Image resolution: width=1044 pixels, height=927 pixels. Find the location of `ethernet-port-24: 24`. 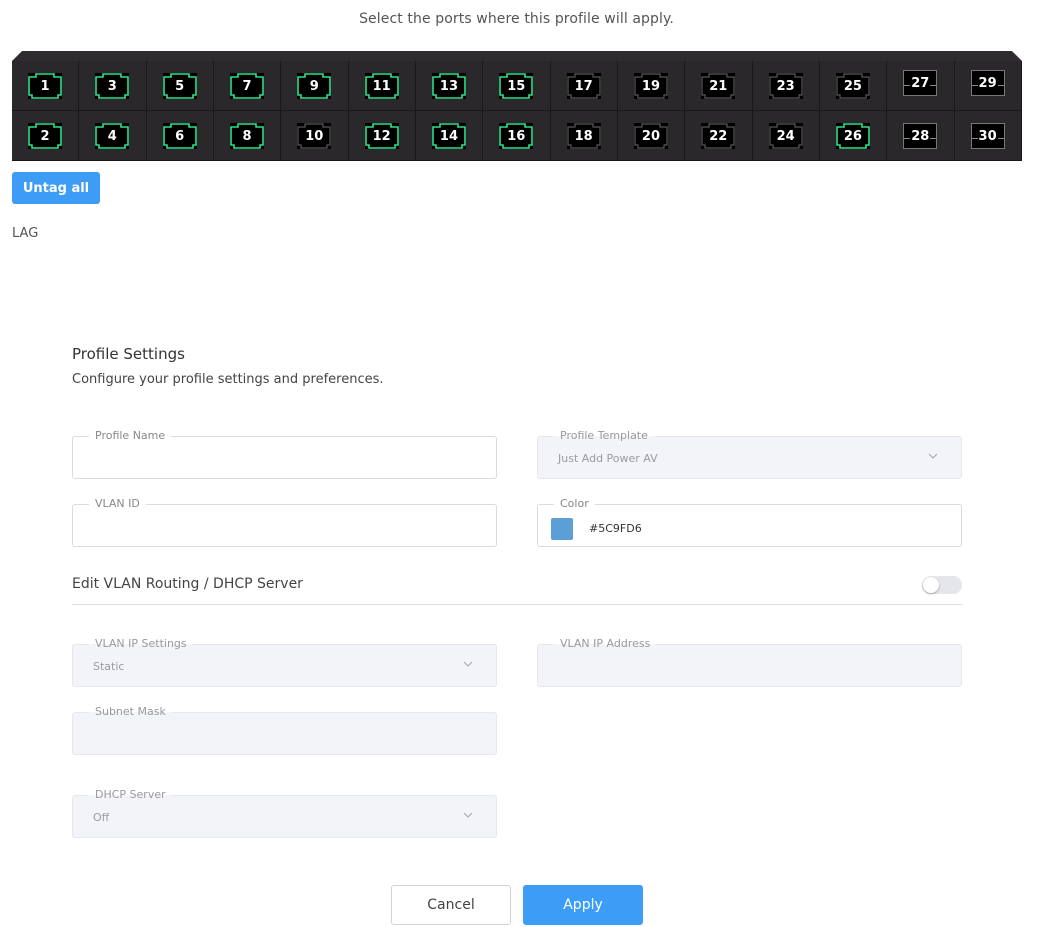

ethernet-port-24: 24 is located at coordinates (785, 136).